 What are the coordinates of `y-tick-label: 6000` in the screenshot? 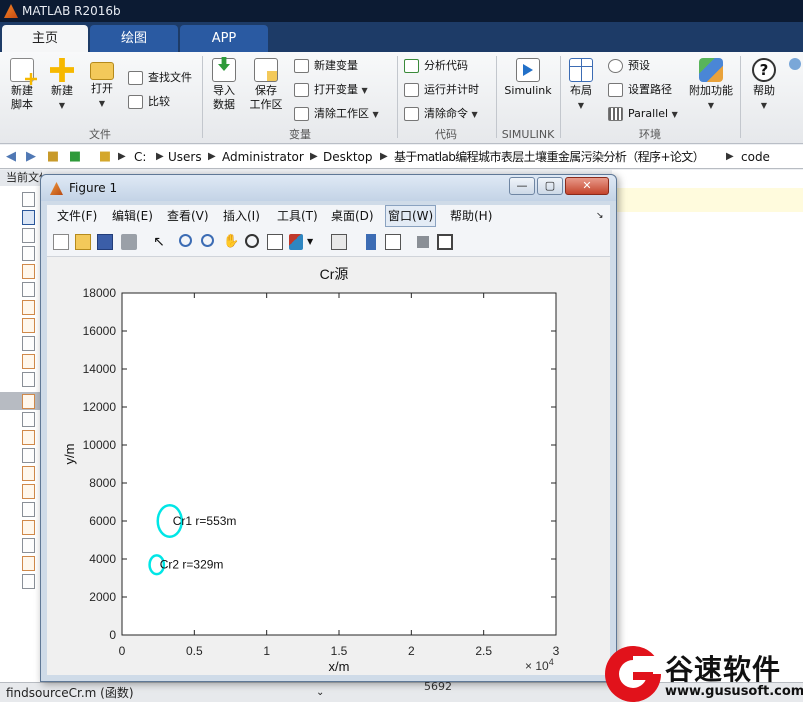 It's located at (102, 521).